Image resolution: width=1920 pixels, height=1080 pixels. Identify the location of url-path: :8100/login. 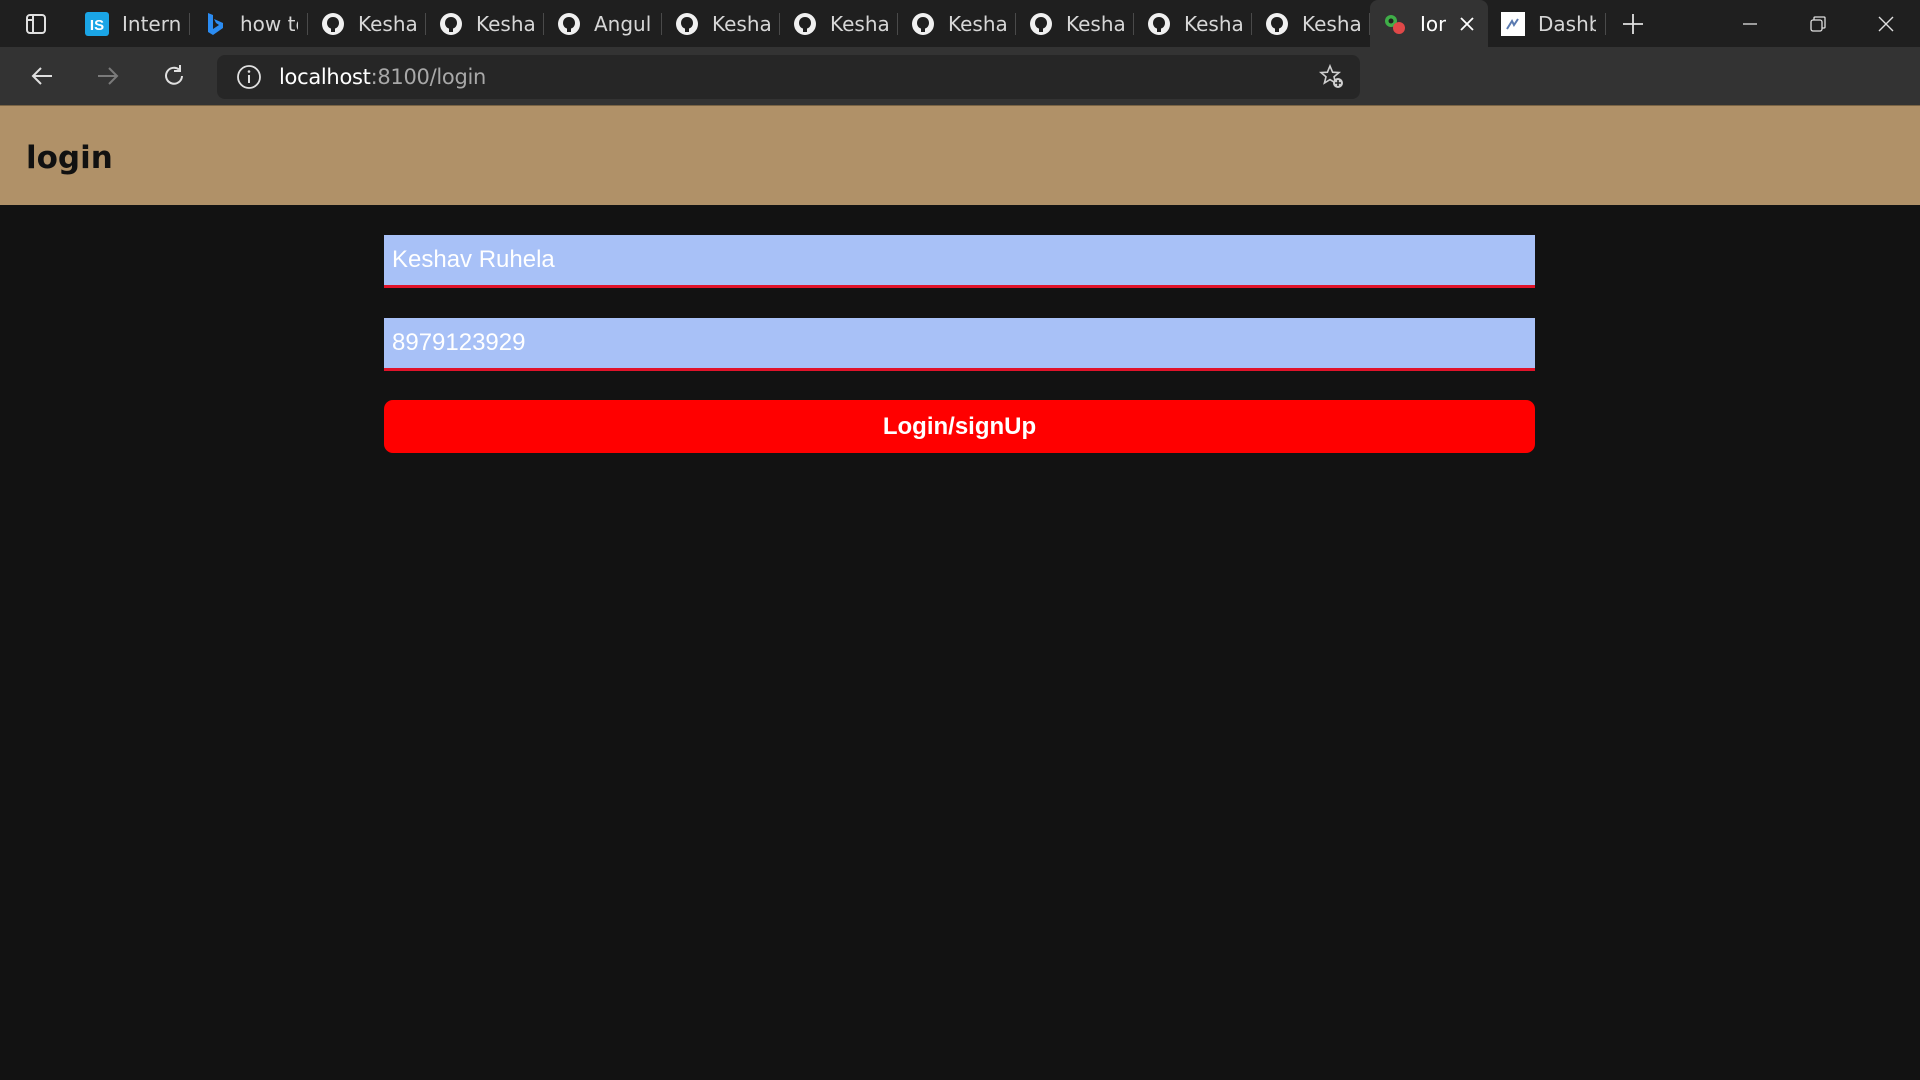
(428, 77).